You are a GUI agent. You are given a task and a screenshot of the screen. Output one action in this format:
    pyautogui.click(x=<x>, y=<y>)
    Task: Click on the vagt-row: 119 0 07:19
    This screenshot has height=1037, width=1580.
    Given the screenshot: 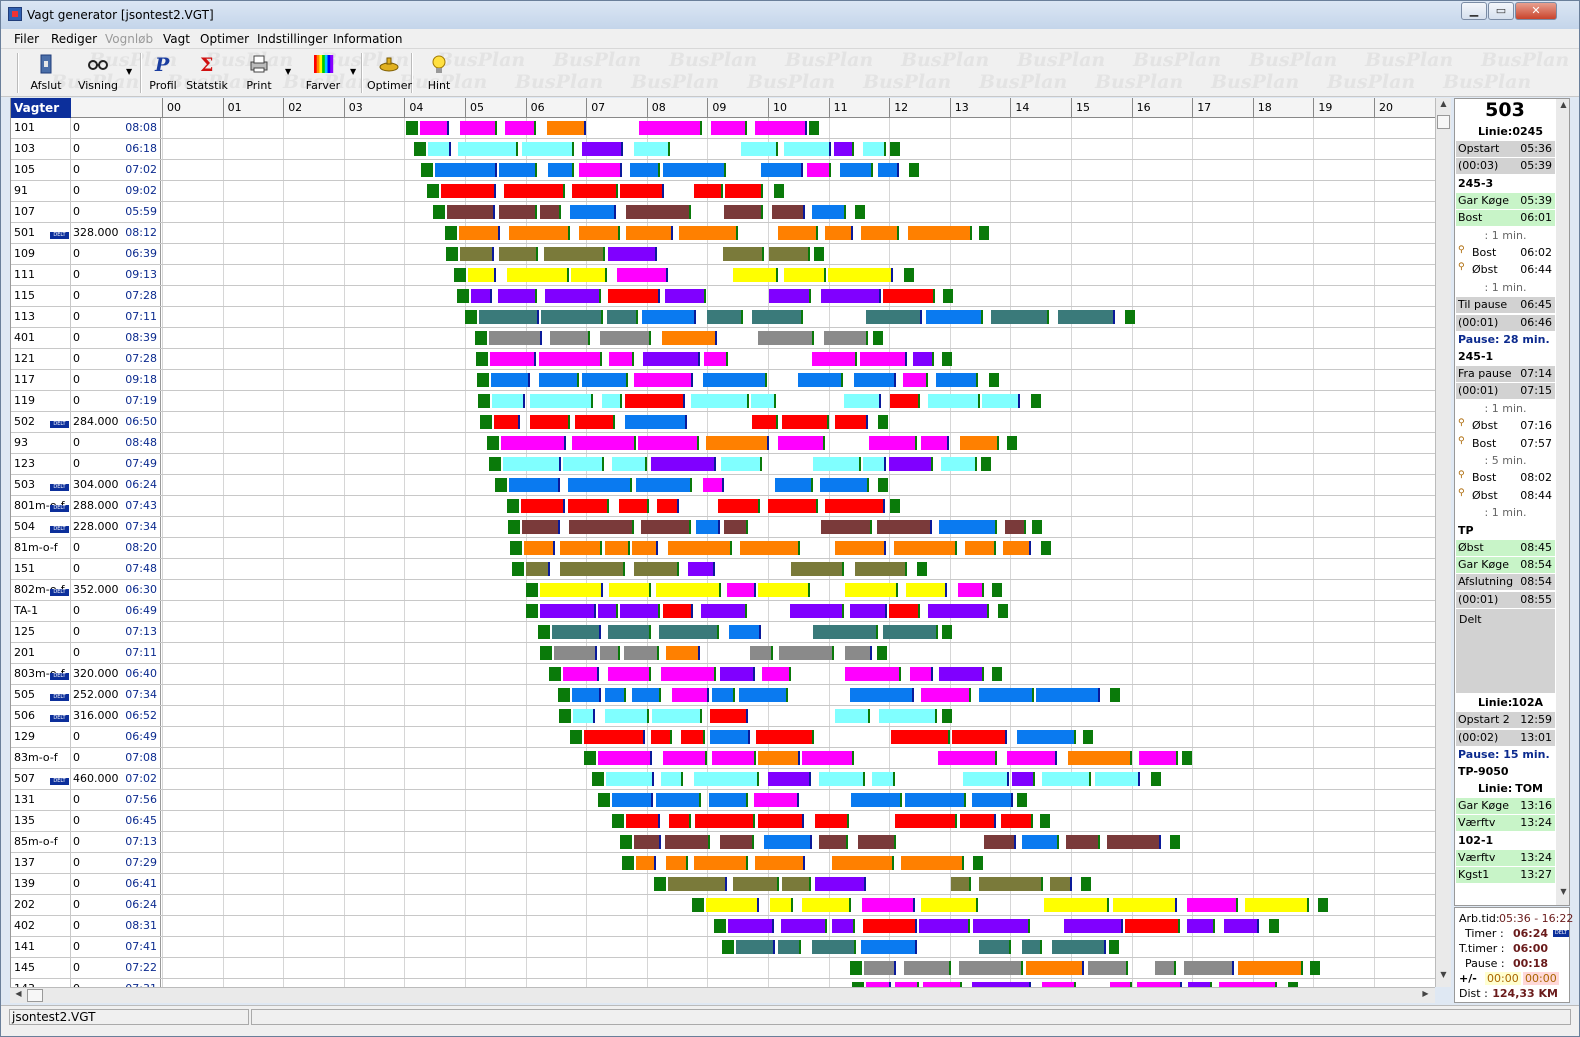 What is the action you would take?
    pyautogui.click(x=723, y=401)
    